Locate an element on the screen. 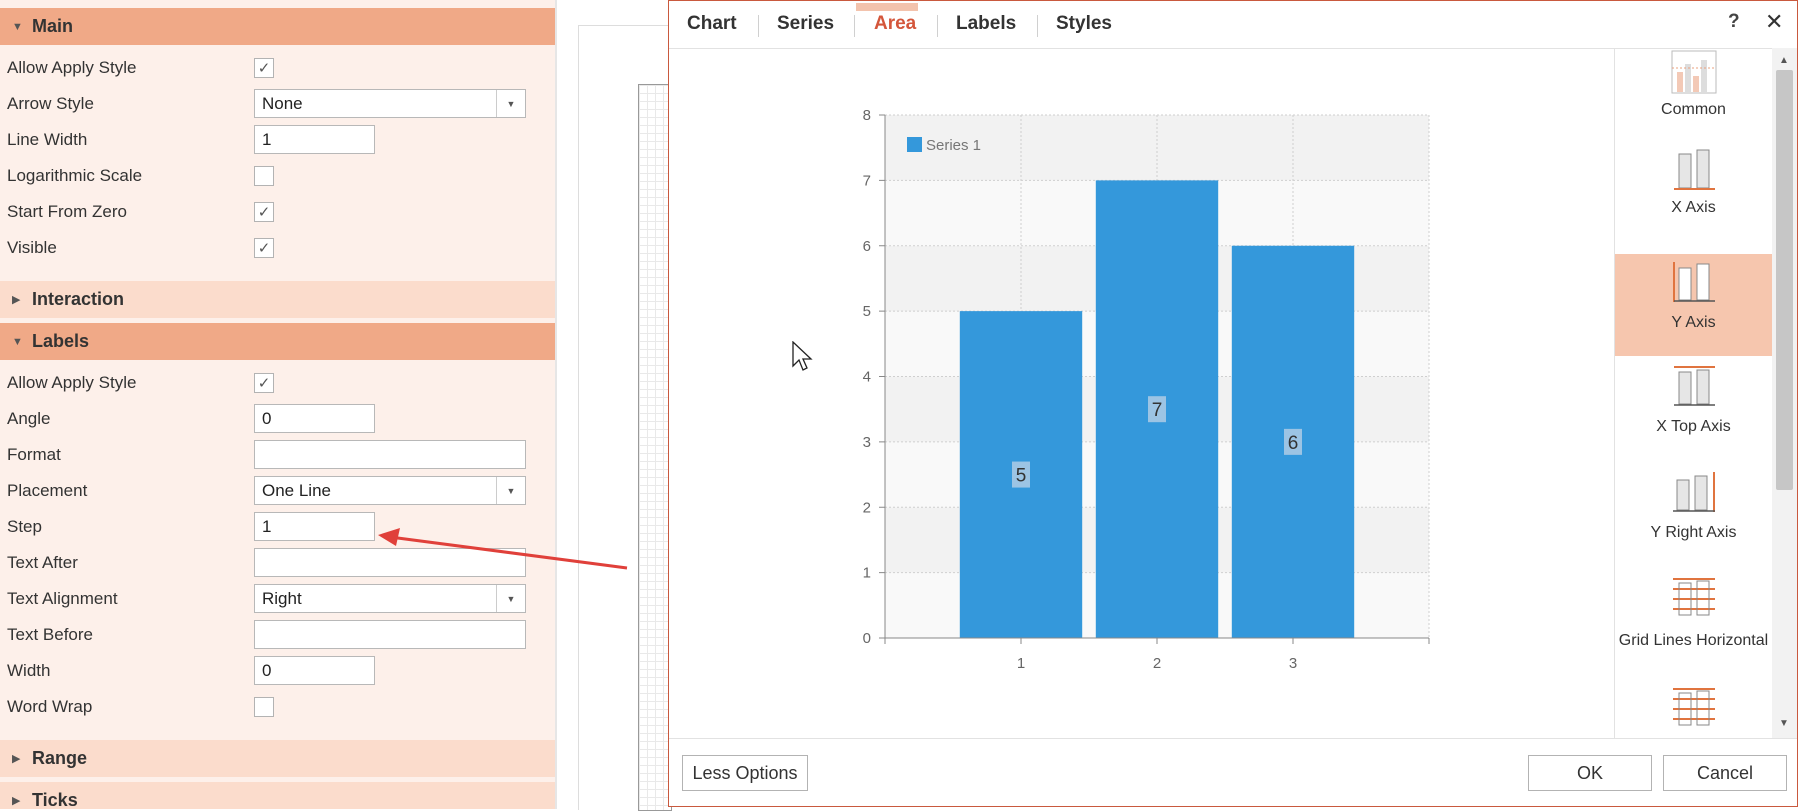 This screenshot has width=1800, height=811. close-icon: ✕ is located at coordinates (1774, 22).